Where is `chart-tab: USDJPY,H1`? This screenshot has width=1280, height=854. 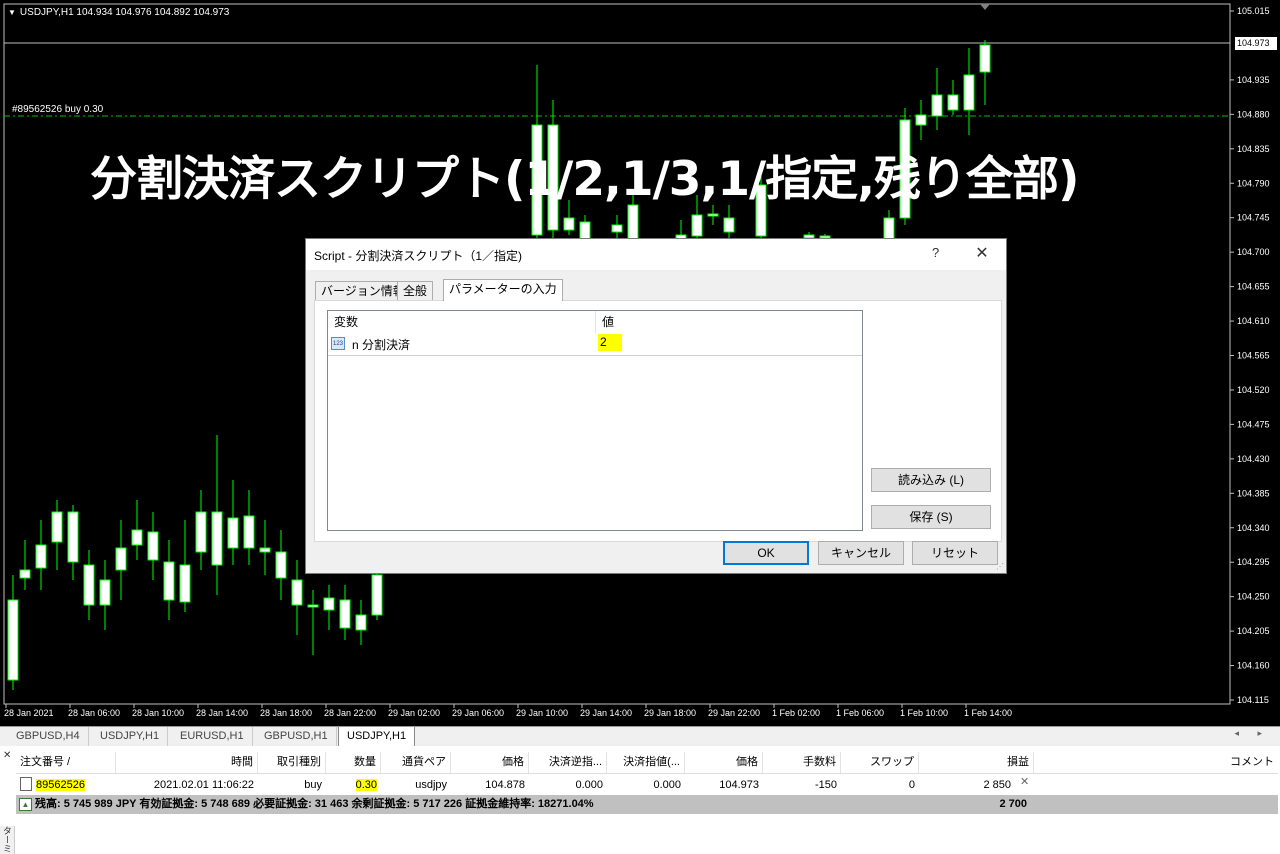 chart-tab: USDJPY,H1 is located at coordinates (130, 736).